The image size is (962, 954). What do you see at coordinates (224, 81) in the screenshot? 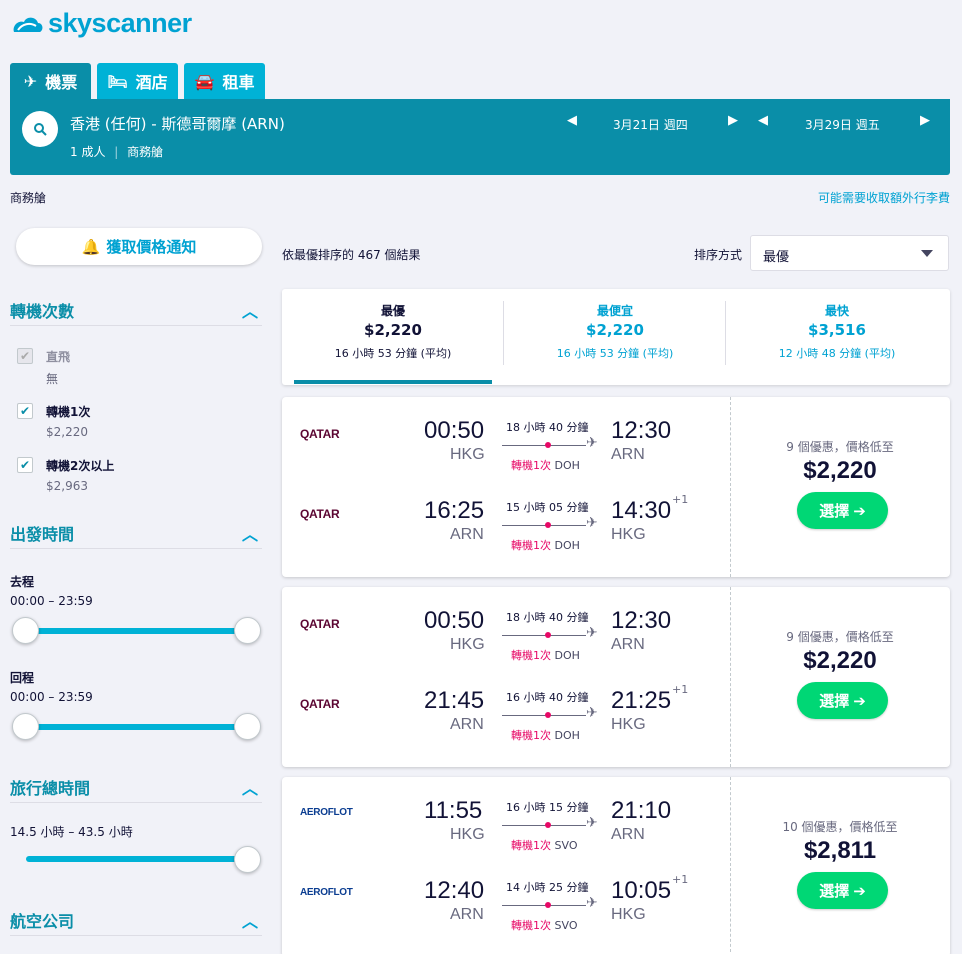
I see `tab-cars: 🚘 租車` at bounding box center [224, 81].